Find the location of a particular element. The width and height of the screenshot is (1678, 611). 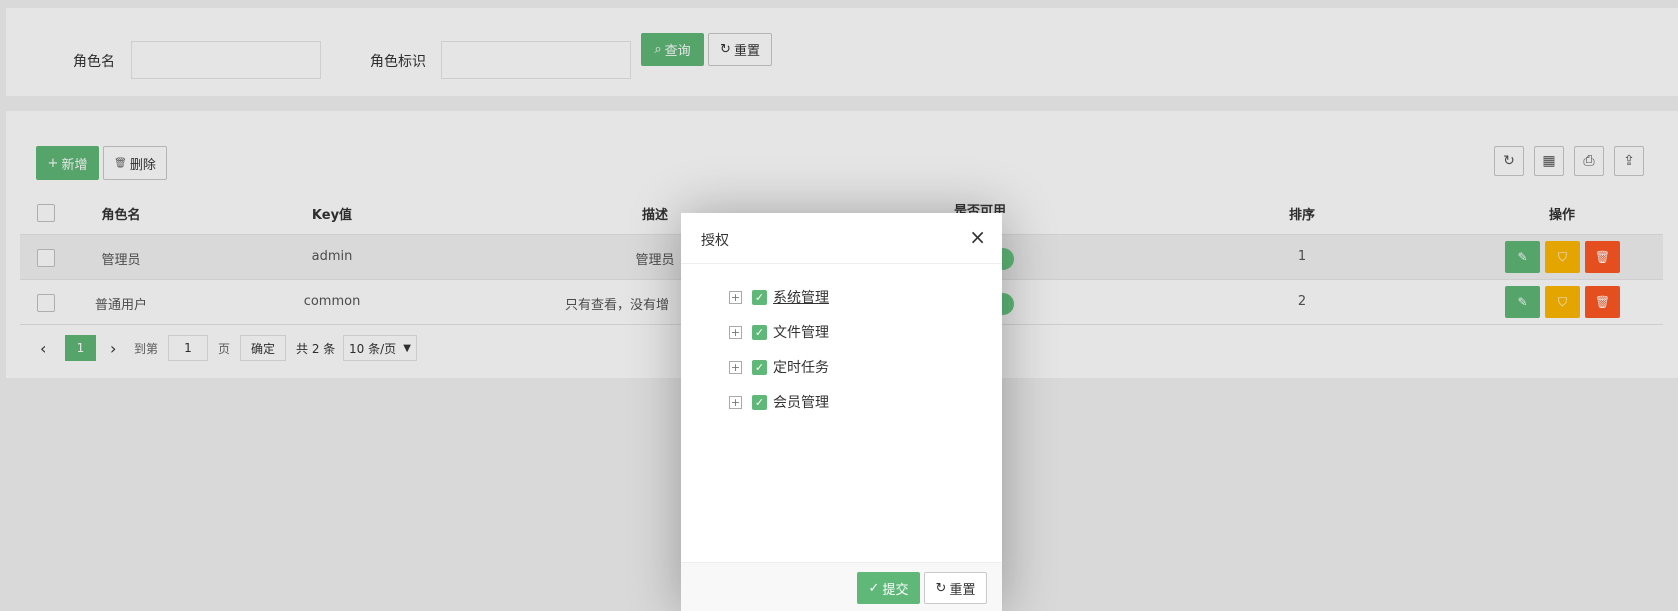

tree-node-label: 定时任务 is located at coordinates (801, 368).